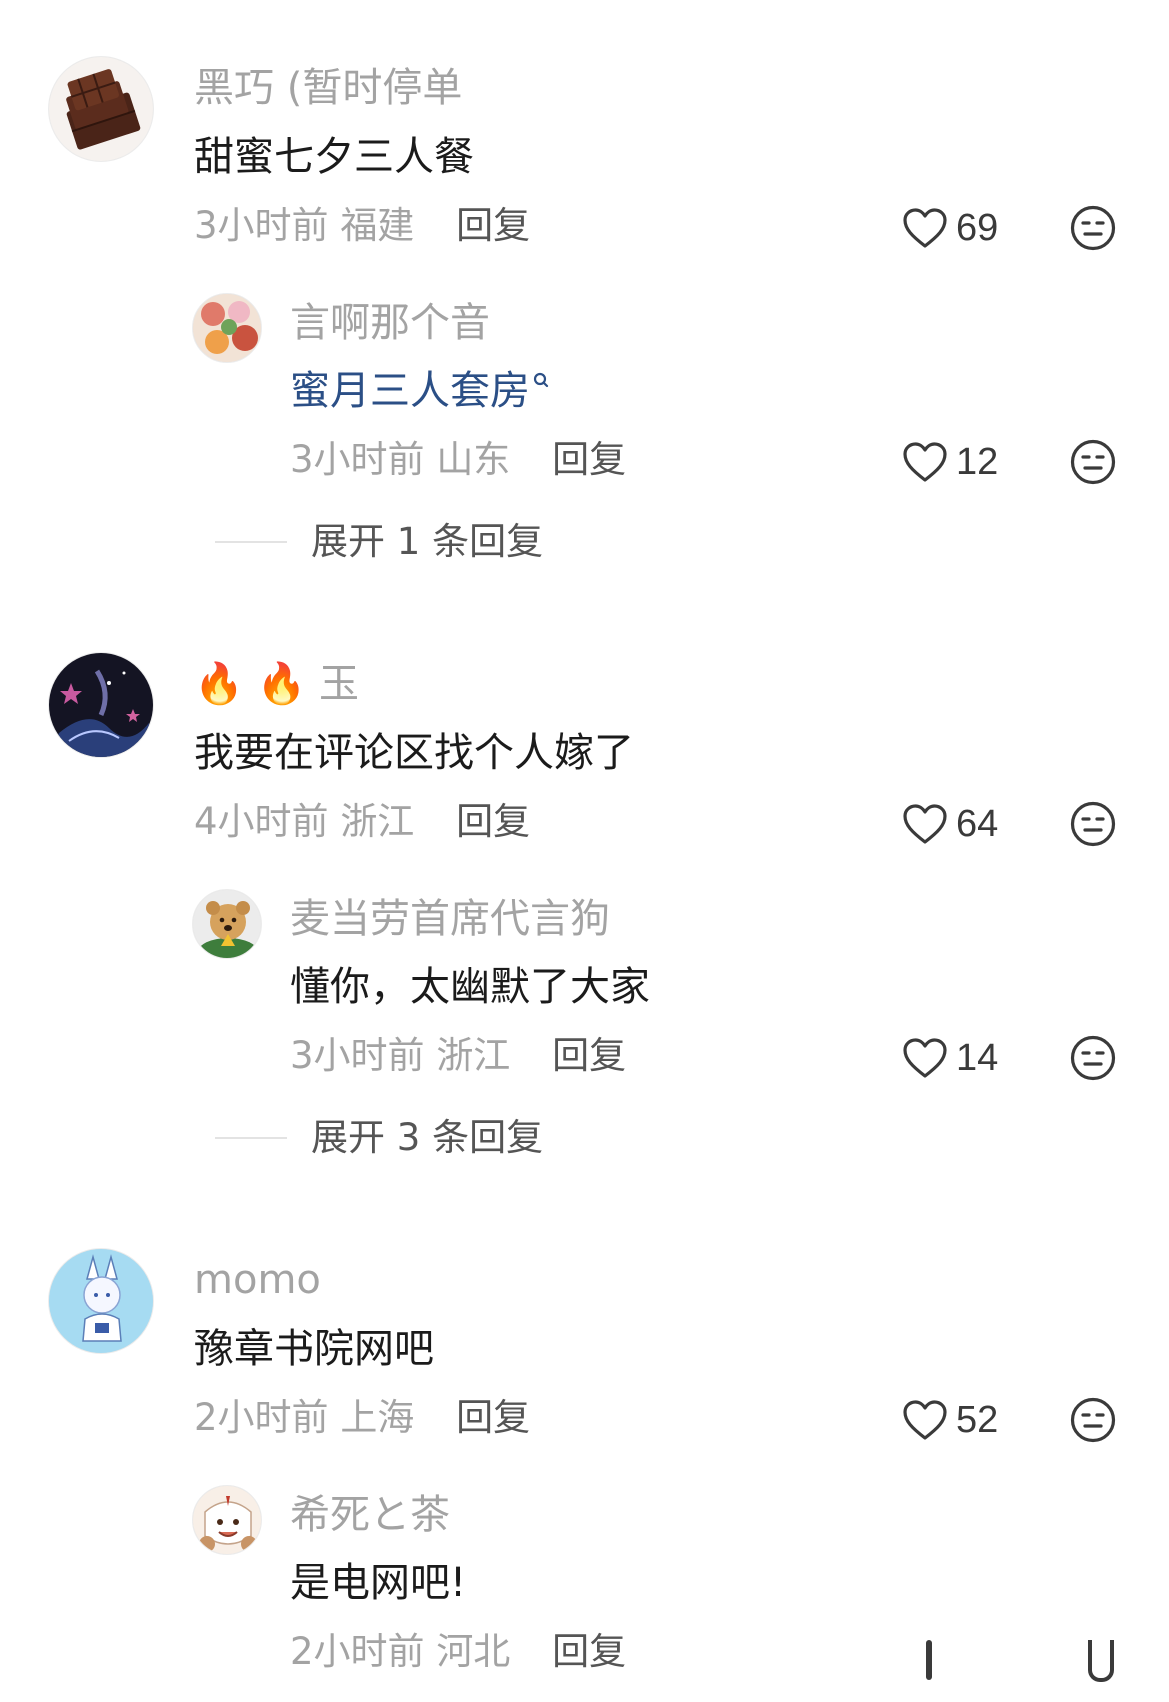 Image resolution: width=1169 pixels, height=1702 pixels. I want to click on comment-username: 🔥 🔥 玉, so click(276, 684).